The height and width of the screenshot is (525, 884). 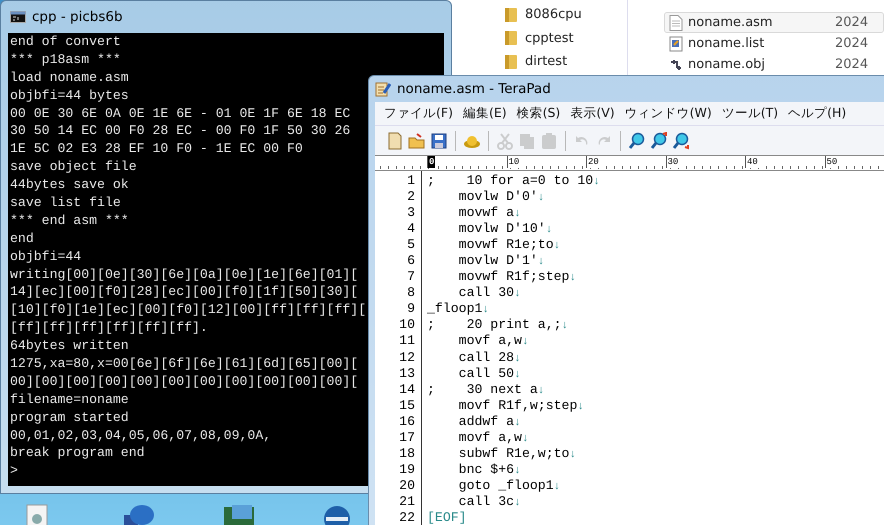 I want to click on console-line: 44bytes save ok, so click(x=69, y=185).